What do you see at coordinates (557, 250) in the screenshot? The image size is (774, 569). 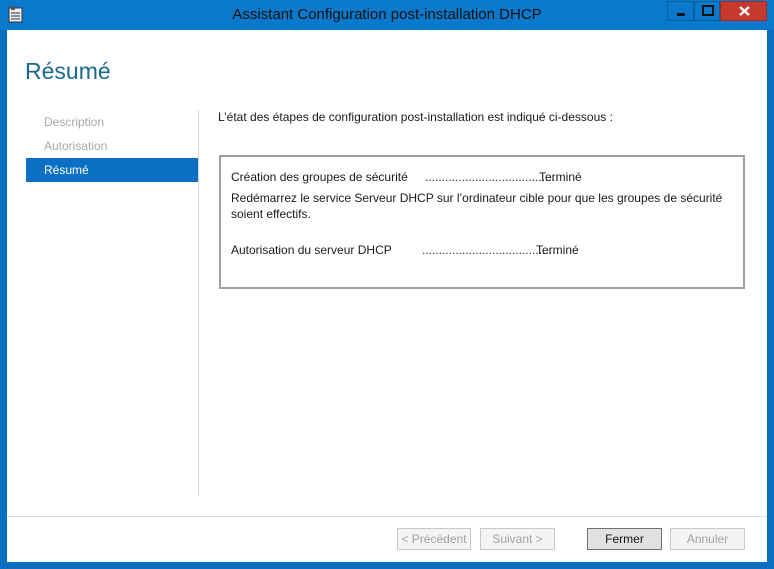 I see `step-status-authorization: Terminé` at bounding box center [557, 250].